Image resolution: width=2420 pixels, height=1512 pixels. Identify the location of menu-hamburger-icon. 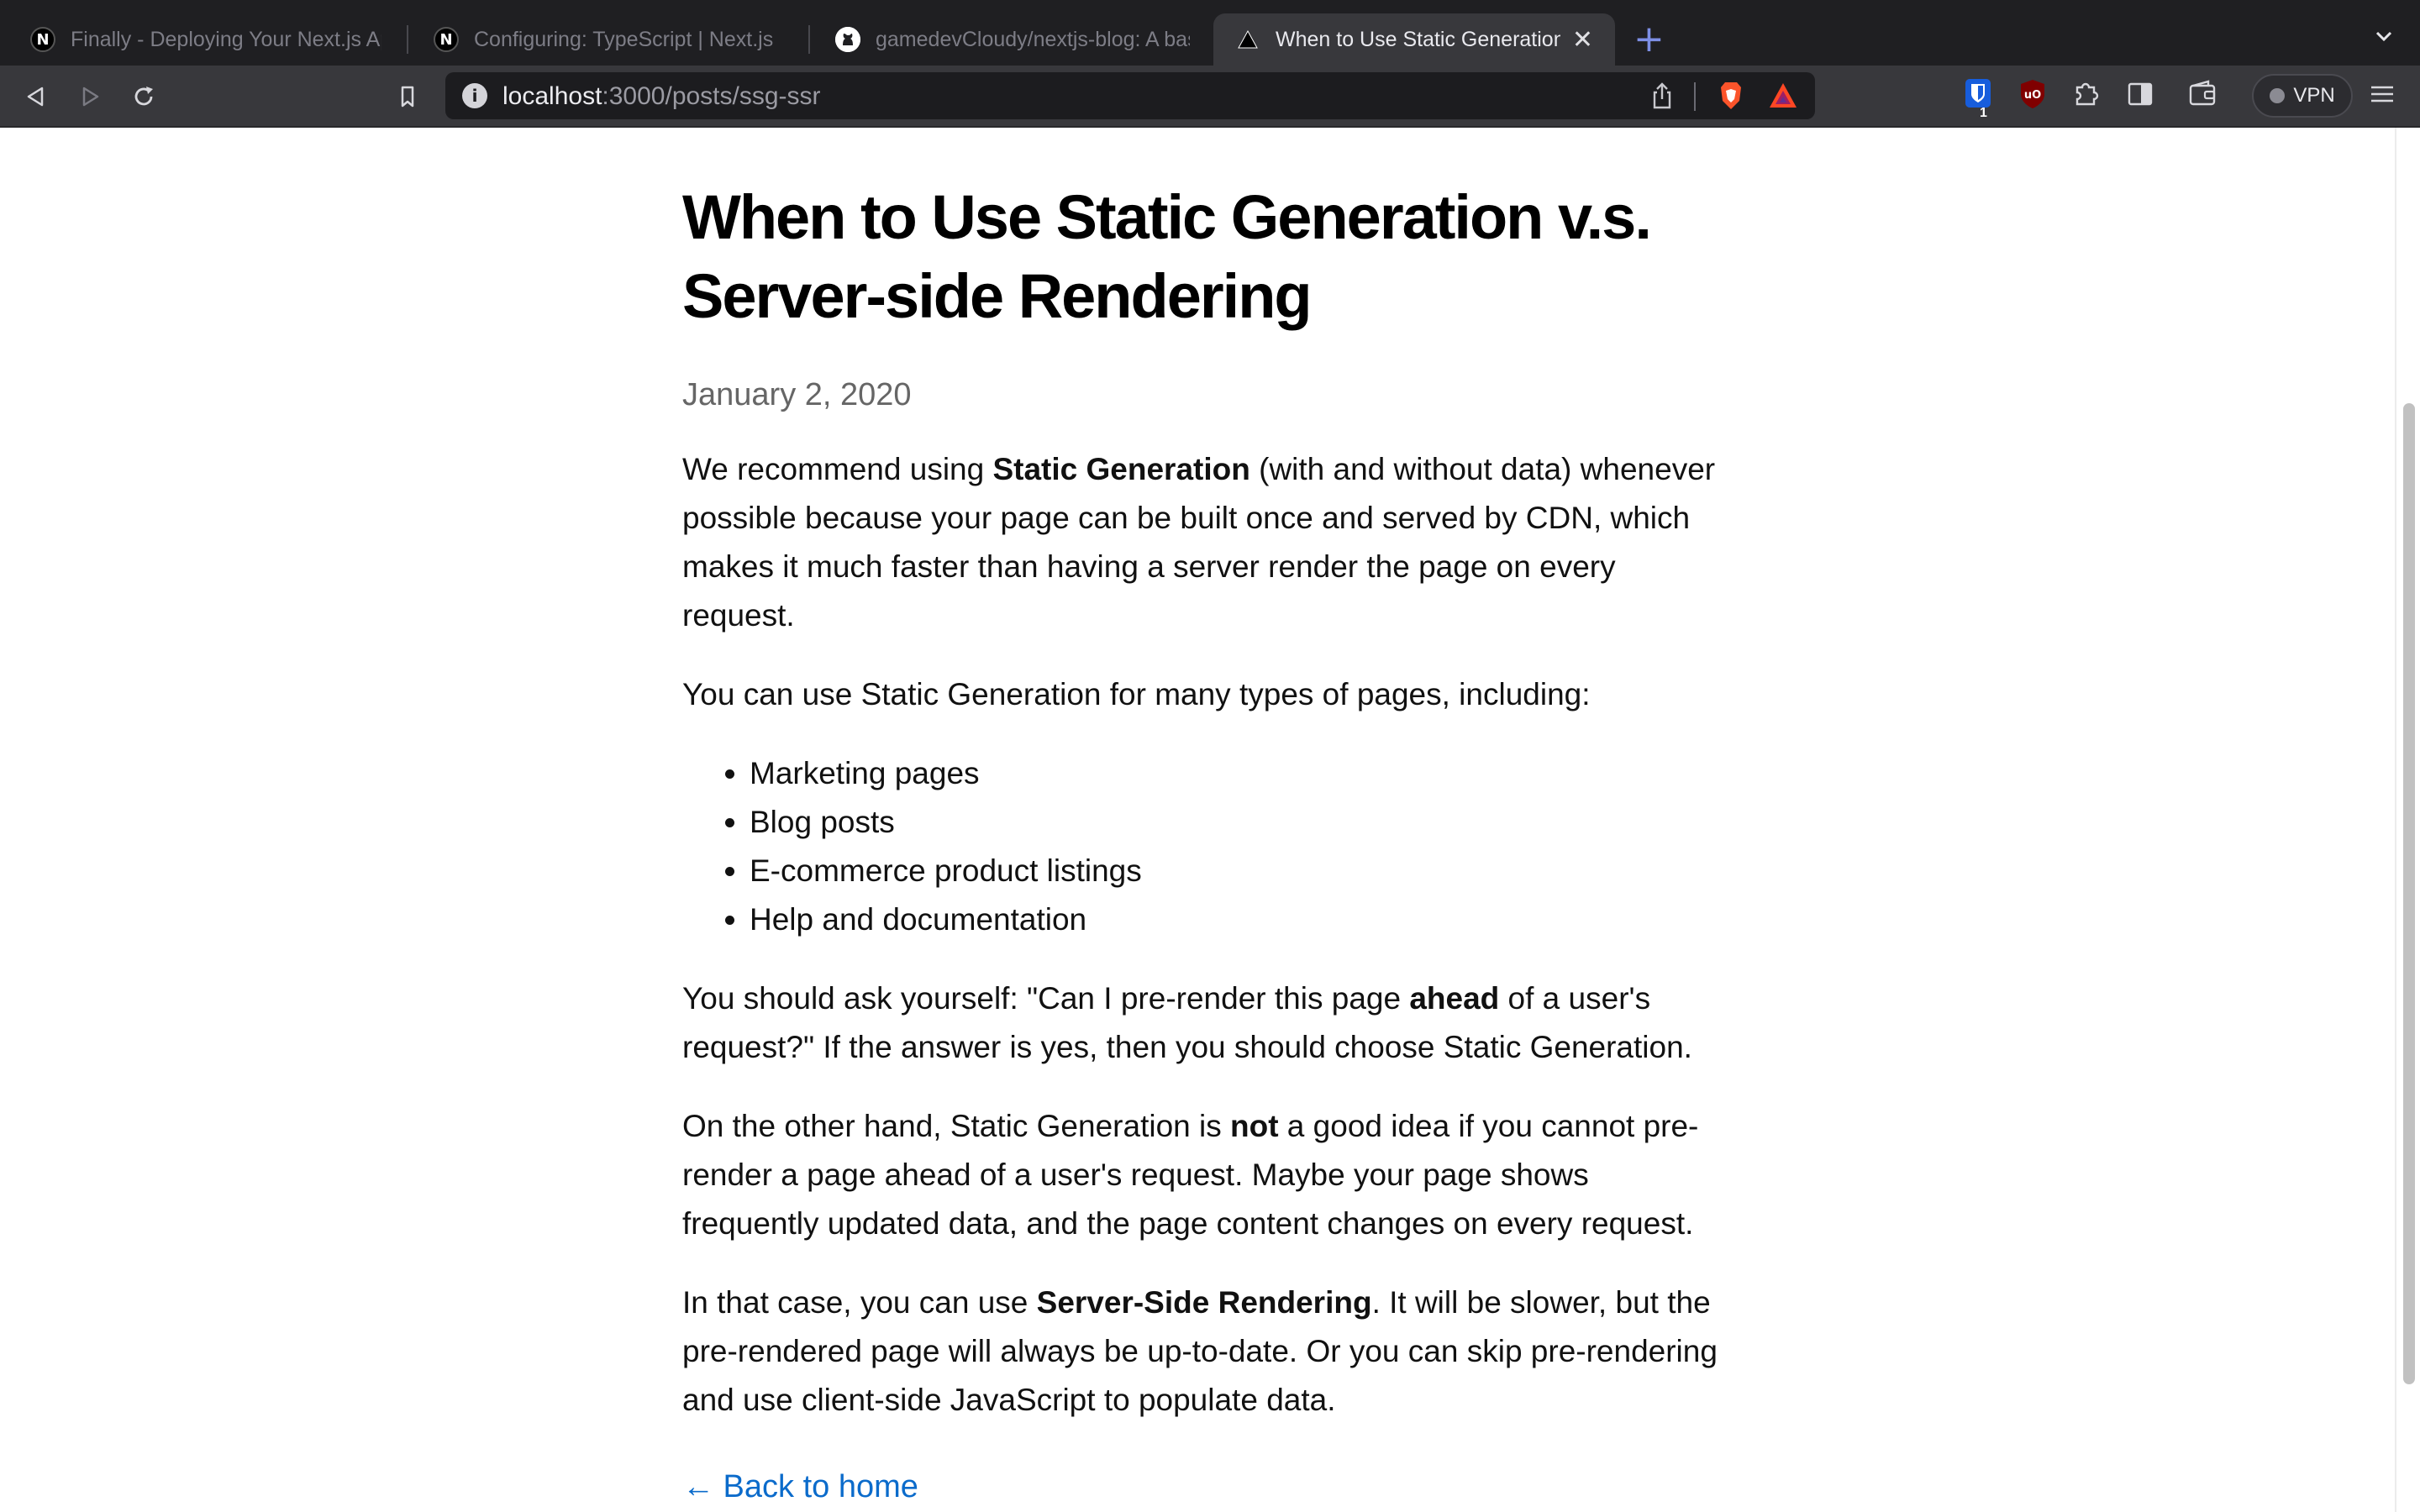
(2382, 96).